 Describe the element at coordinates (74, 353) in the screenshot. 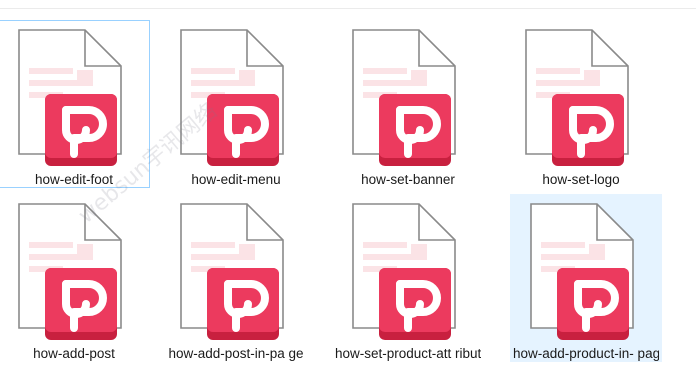

I see `file-name: how-add-post` at that location.